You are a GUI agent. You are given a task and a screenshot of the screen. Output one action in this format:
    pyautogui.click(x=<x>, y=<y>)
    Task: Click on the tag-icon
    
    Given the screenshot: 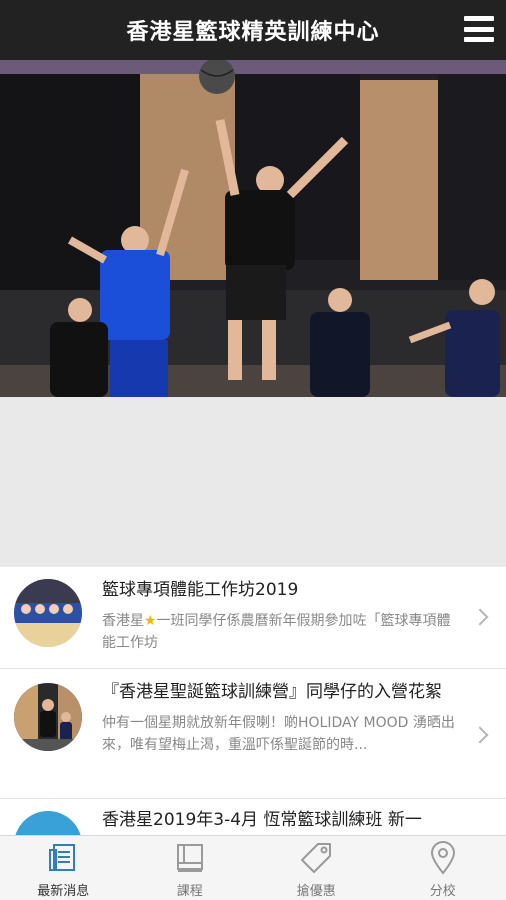 What is the action you would take?
    pyautogui.click(x=316, y=858)
    